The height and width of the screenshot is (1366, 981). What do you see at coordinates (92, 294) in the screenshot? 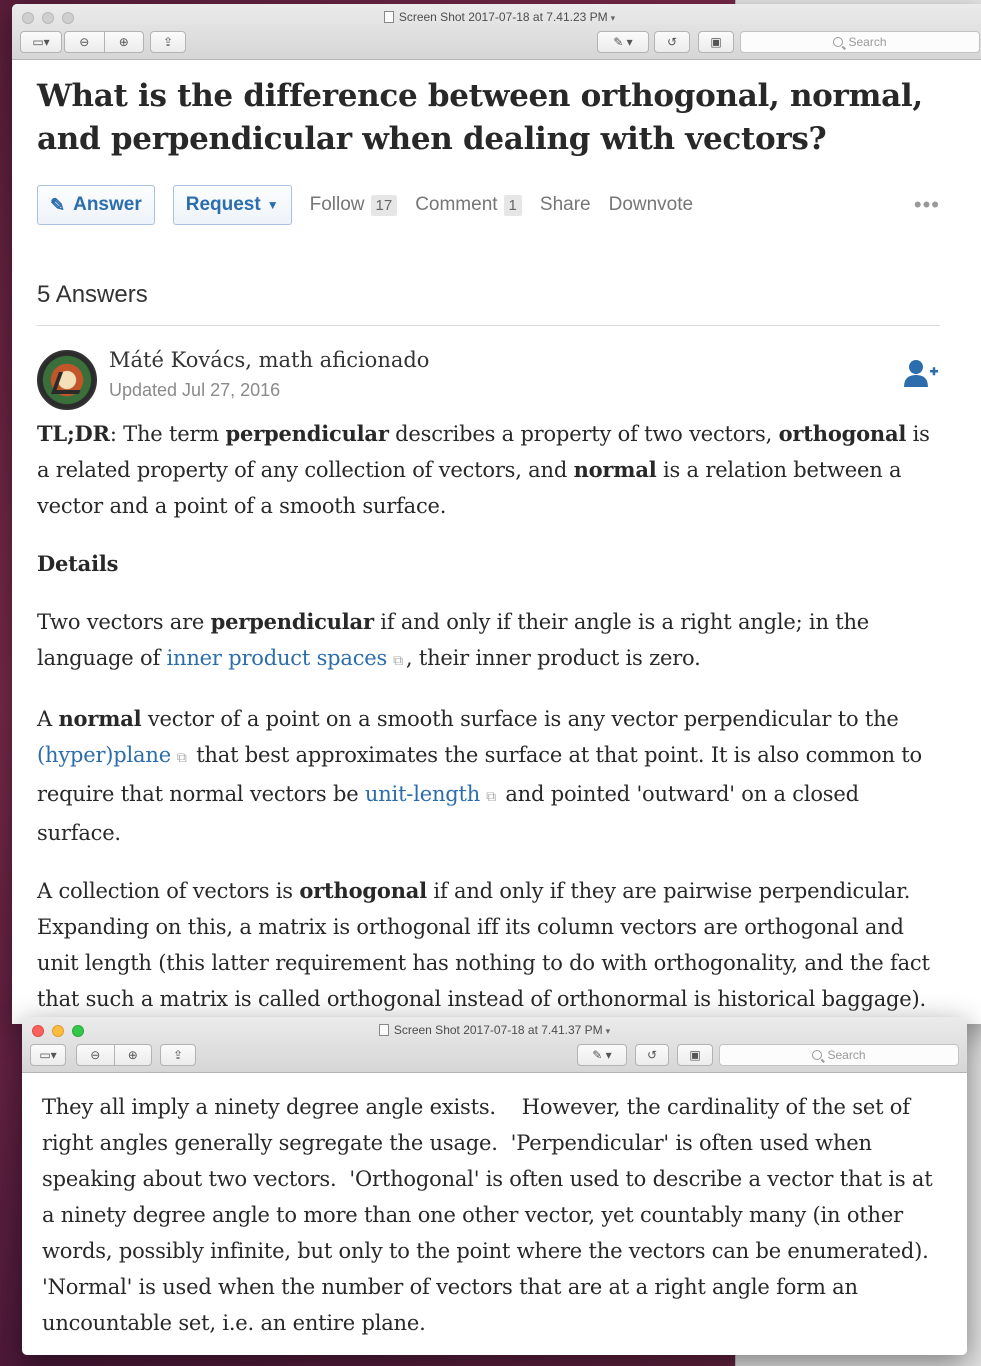
I see `answers-heading: 5 Answers` at bounding box center [92, 294].